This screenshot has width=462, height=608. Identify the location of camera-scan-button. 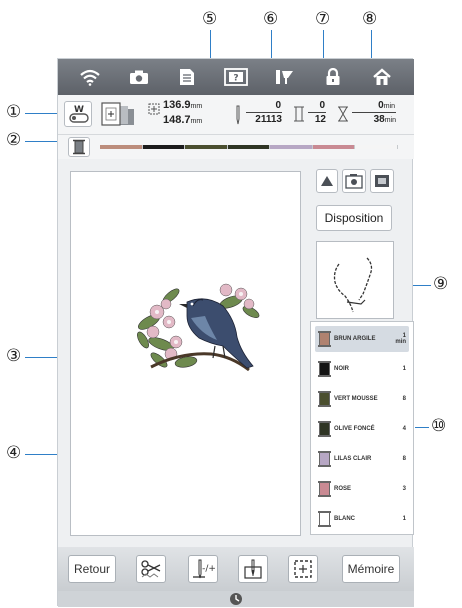
(354, 181).